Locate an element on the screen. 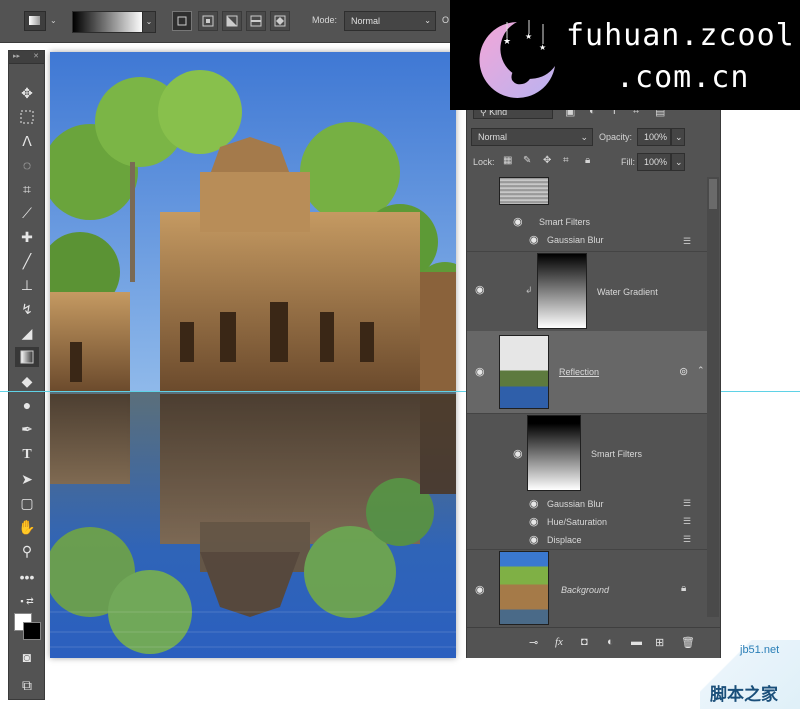 This screenshot has height=709, width=800. watermark-text-line2: .com.cn is located at coordinates (683, 77).